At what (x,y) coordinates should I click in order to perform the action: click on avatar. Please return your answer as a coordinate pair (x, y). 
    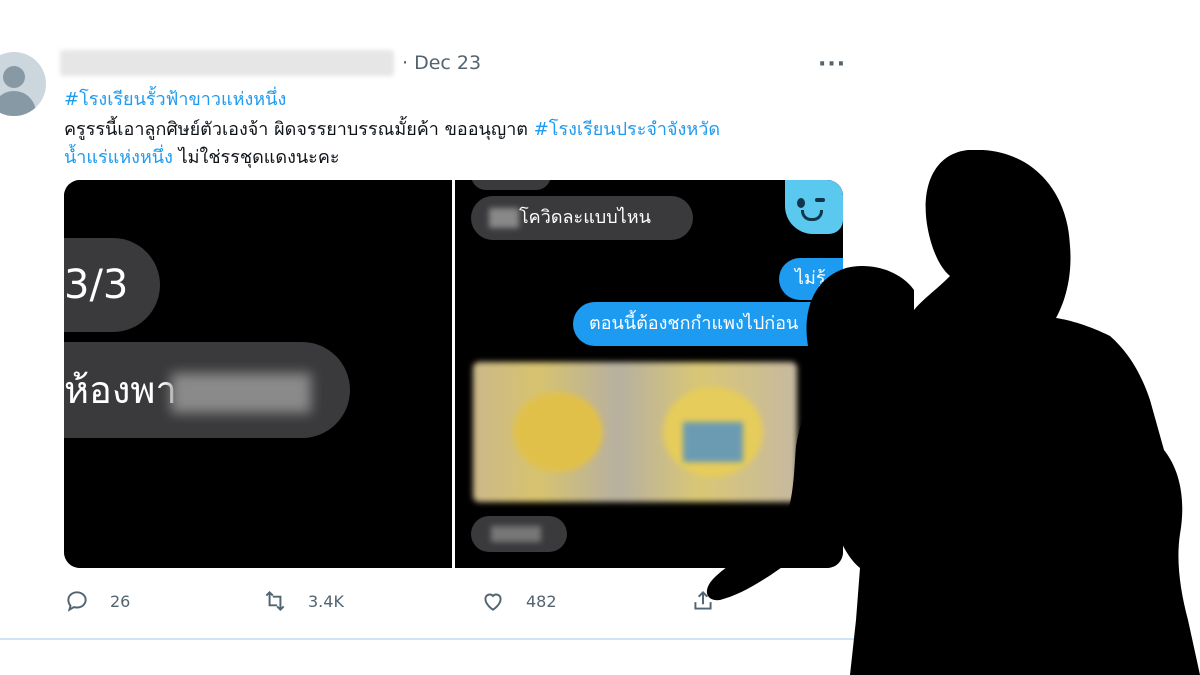
    Looking at the image, I should click on (23, 84).